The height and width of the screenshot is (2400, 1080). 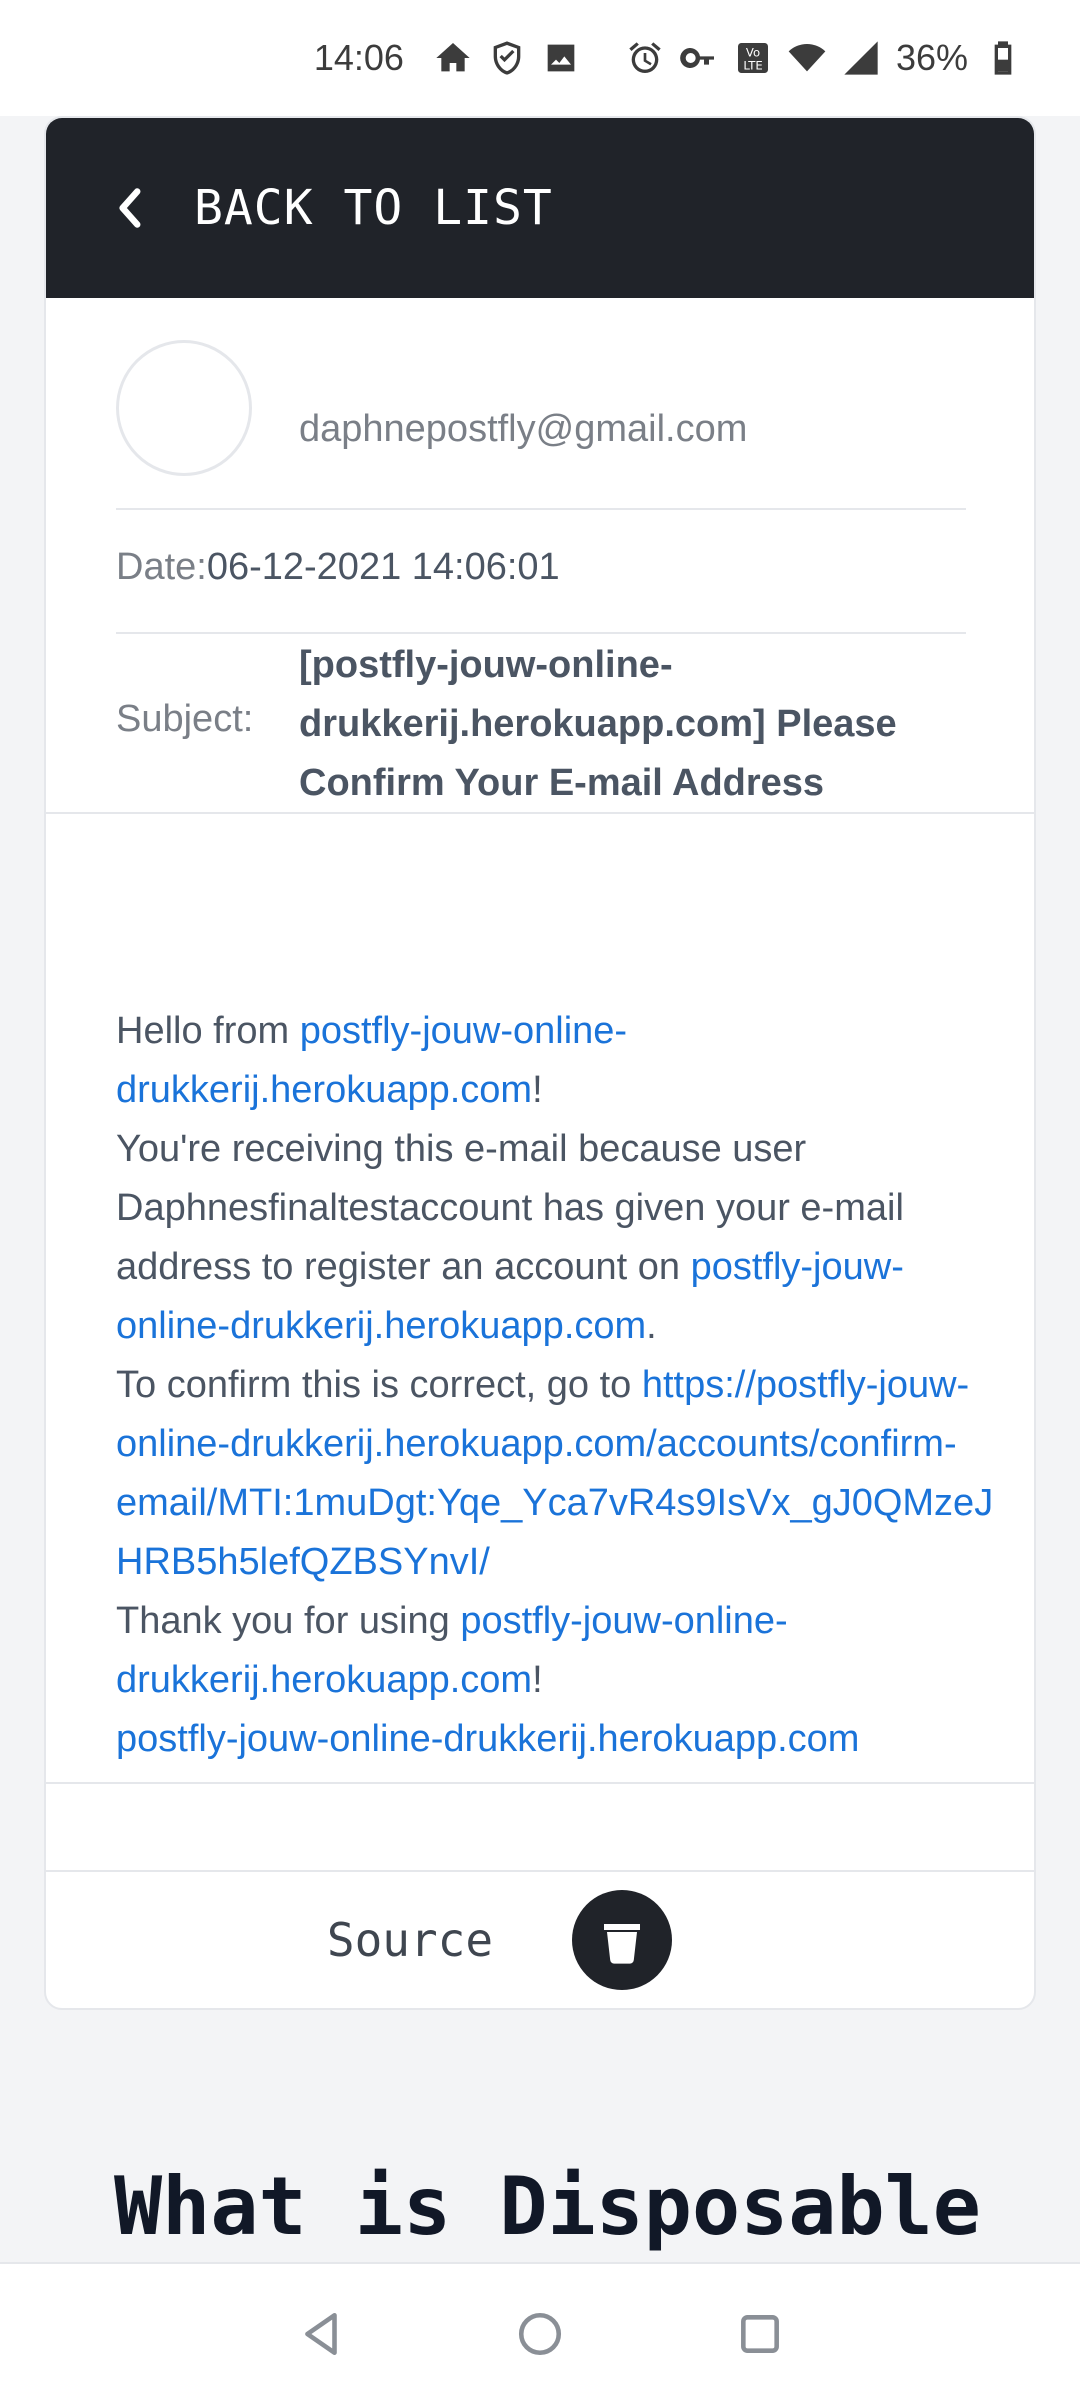 I want to click on subject-label: Subject:, so click(x=185, y=719).